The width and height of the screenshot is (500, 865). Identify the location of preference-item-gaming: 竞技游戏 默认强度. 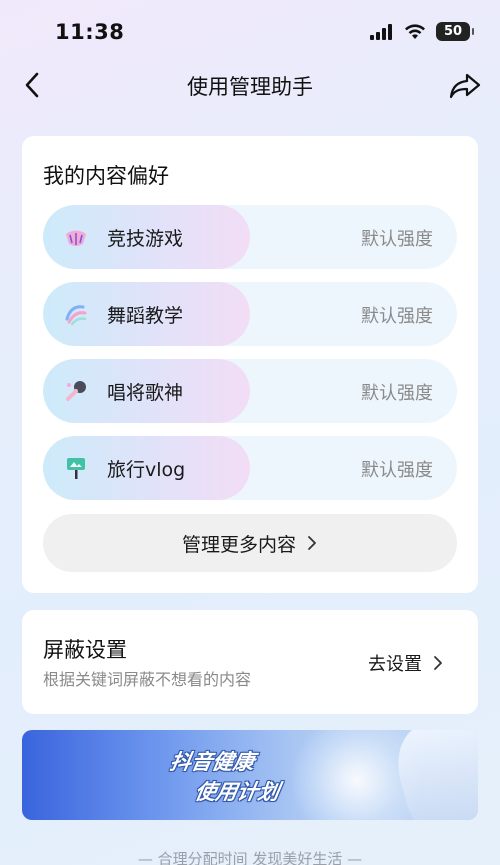
(250, 237).